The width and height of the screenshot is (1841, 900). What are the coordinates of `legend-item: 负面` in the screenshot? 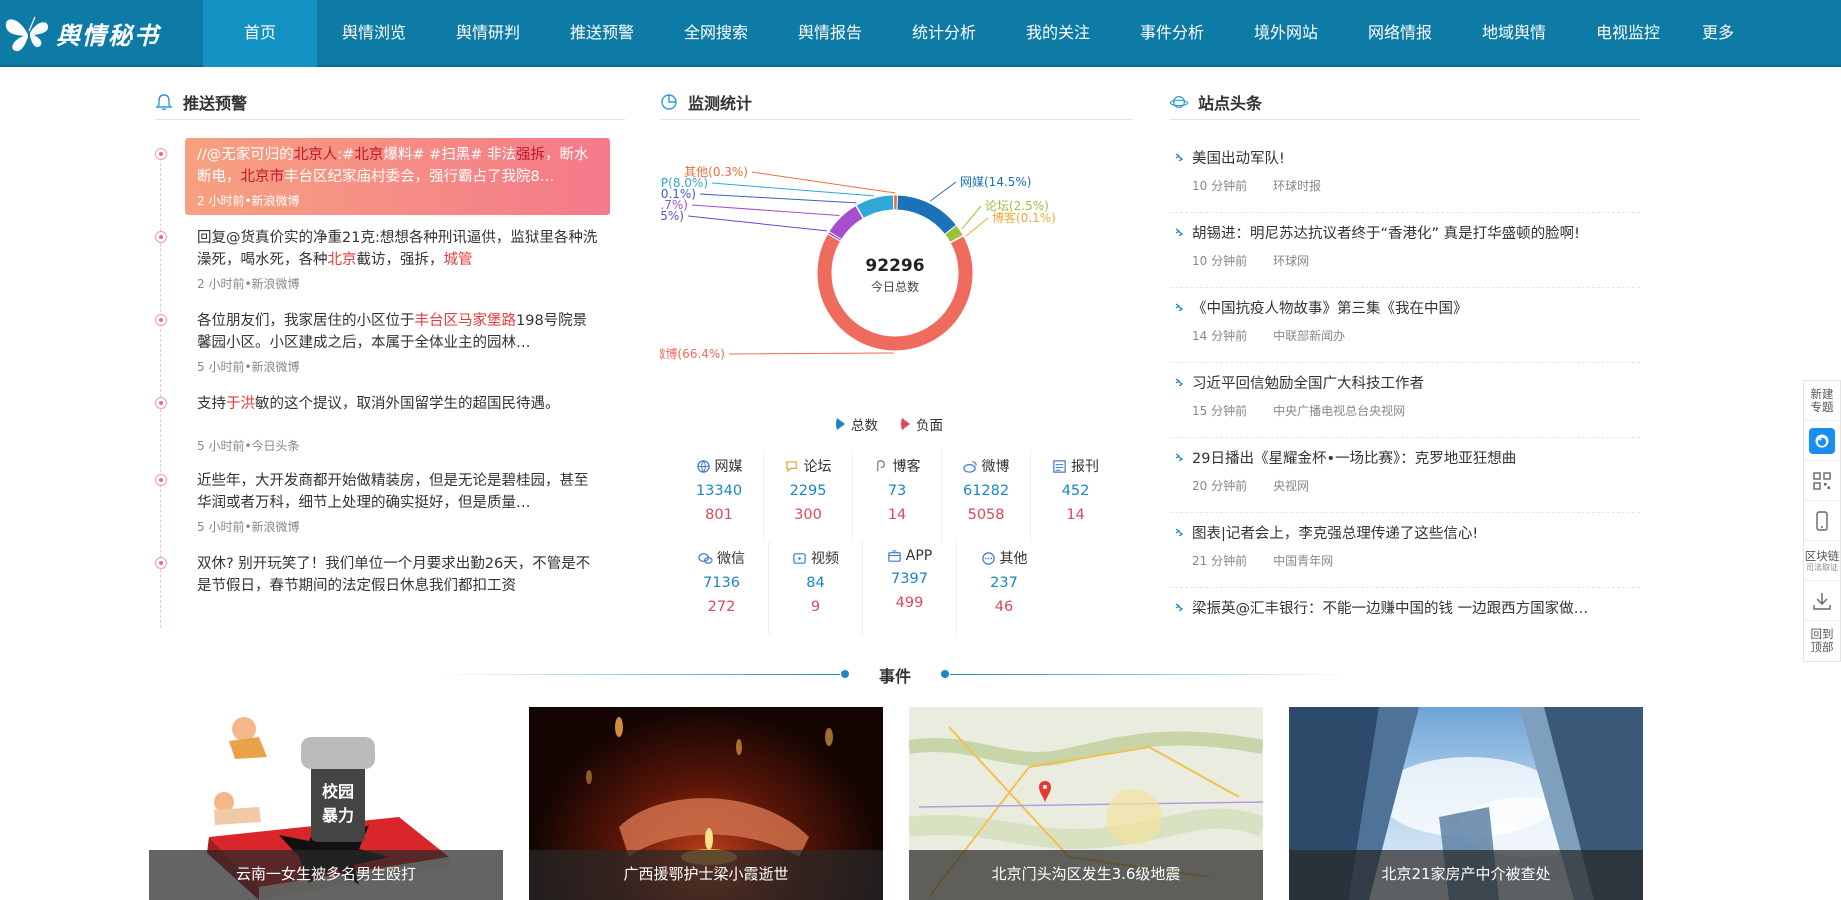 It's located at (921, 424).